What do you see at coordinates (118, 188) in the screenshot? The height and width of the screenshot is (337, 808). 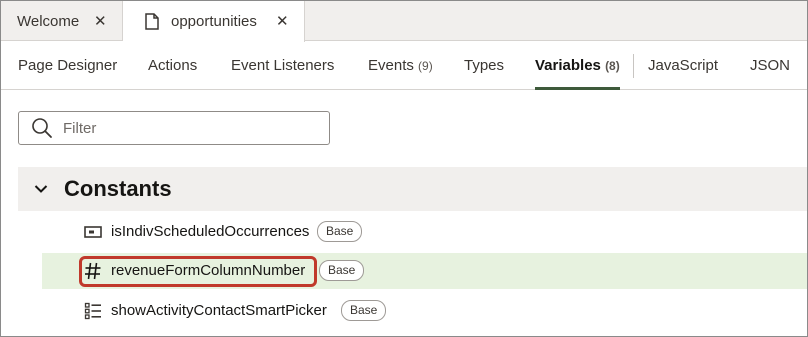 I see `section-title: Constants` at bounding box center [118, 188].